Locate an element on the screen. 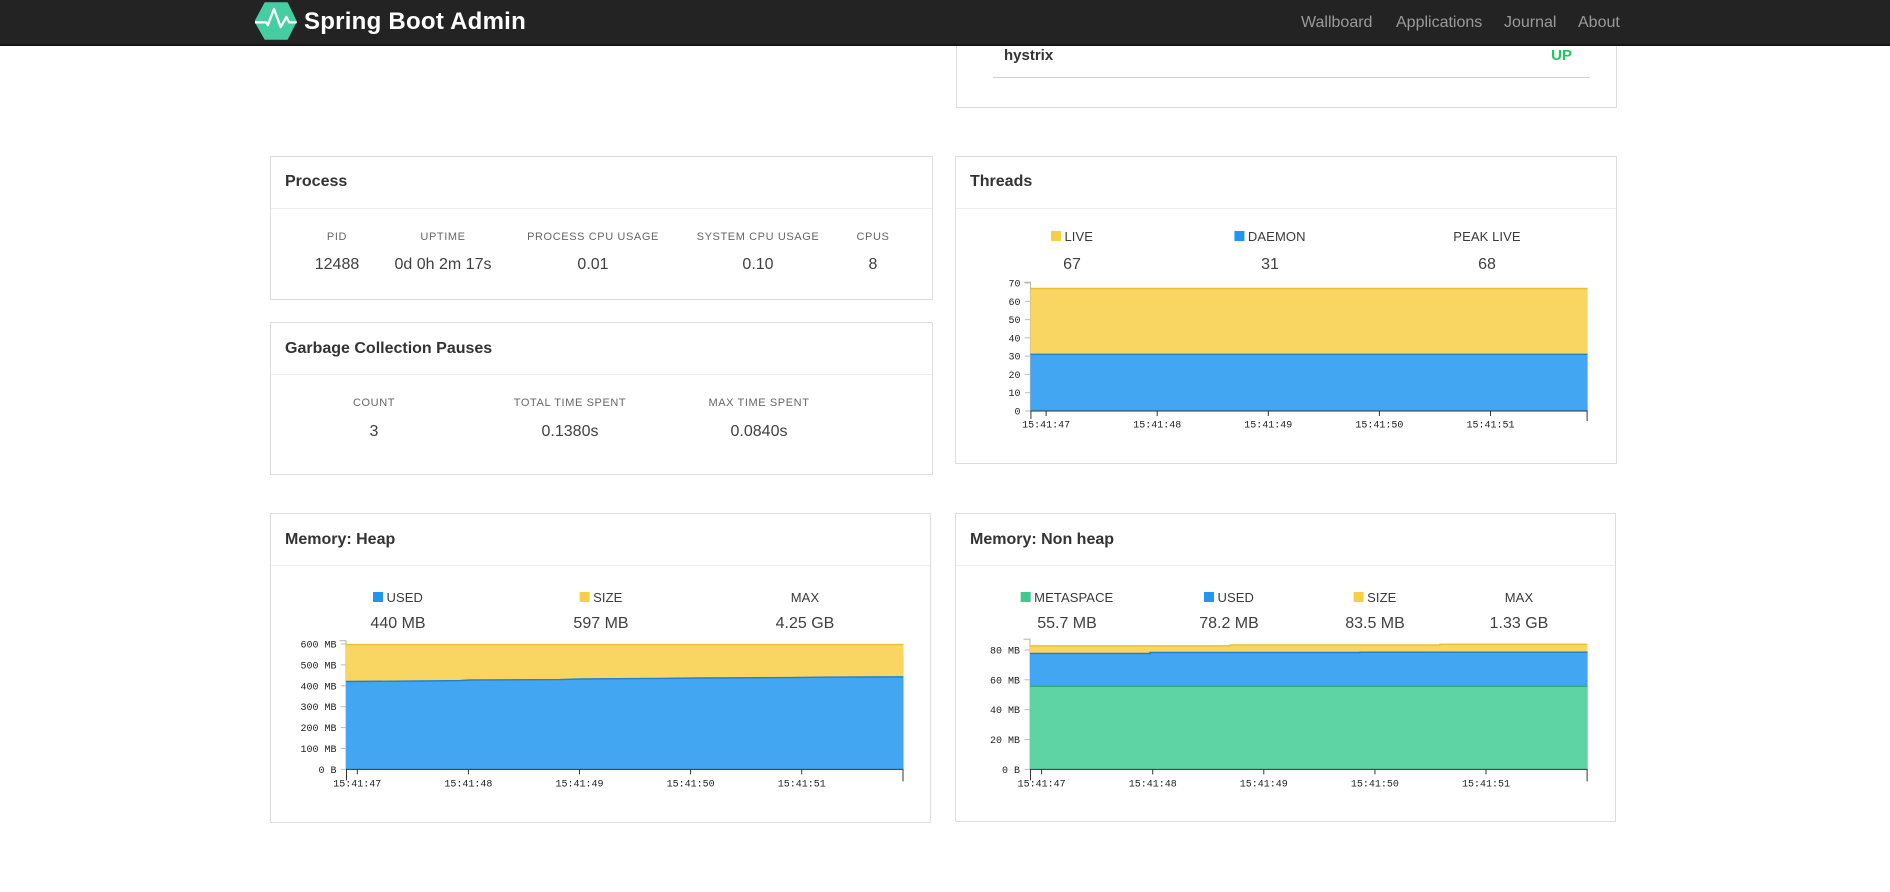 Image resolution: width=1890 pixels, height=892 pixels. svg-text: 20 is located at coordinates (1014, 376).